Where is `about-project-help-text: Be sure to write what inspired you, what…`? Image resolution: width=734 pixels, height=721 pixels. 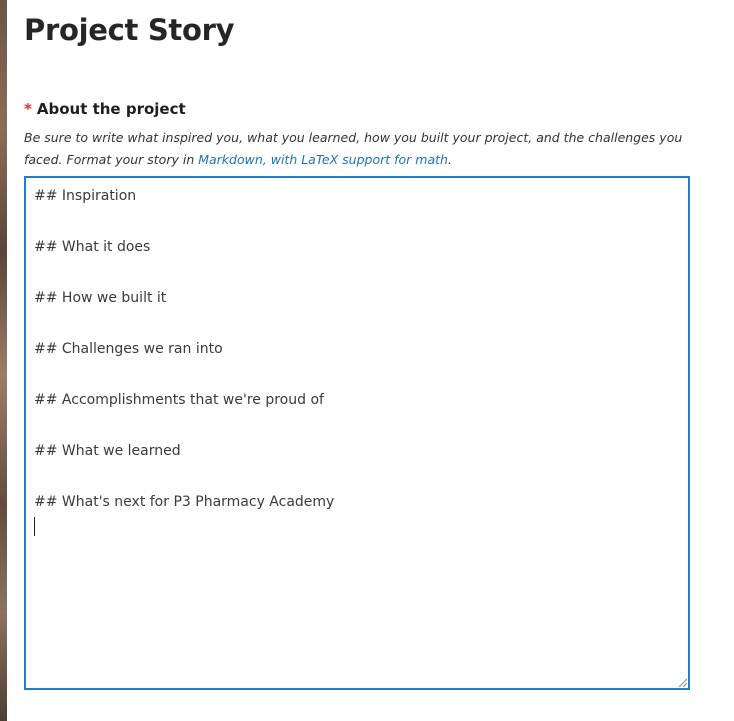
about-project-help-text: Be sure to write what inspired you, what… is located at coordinates (359, 148).